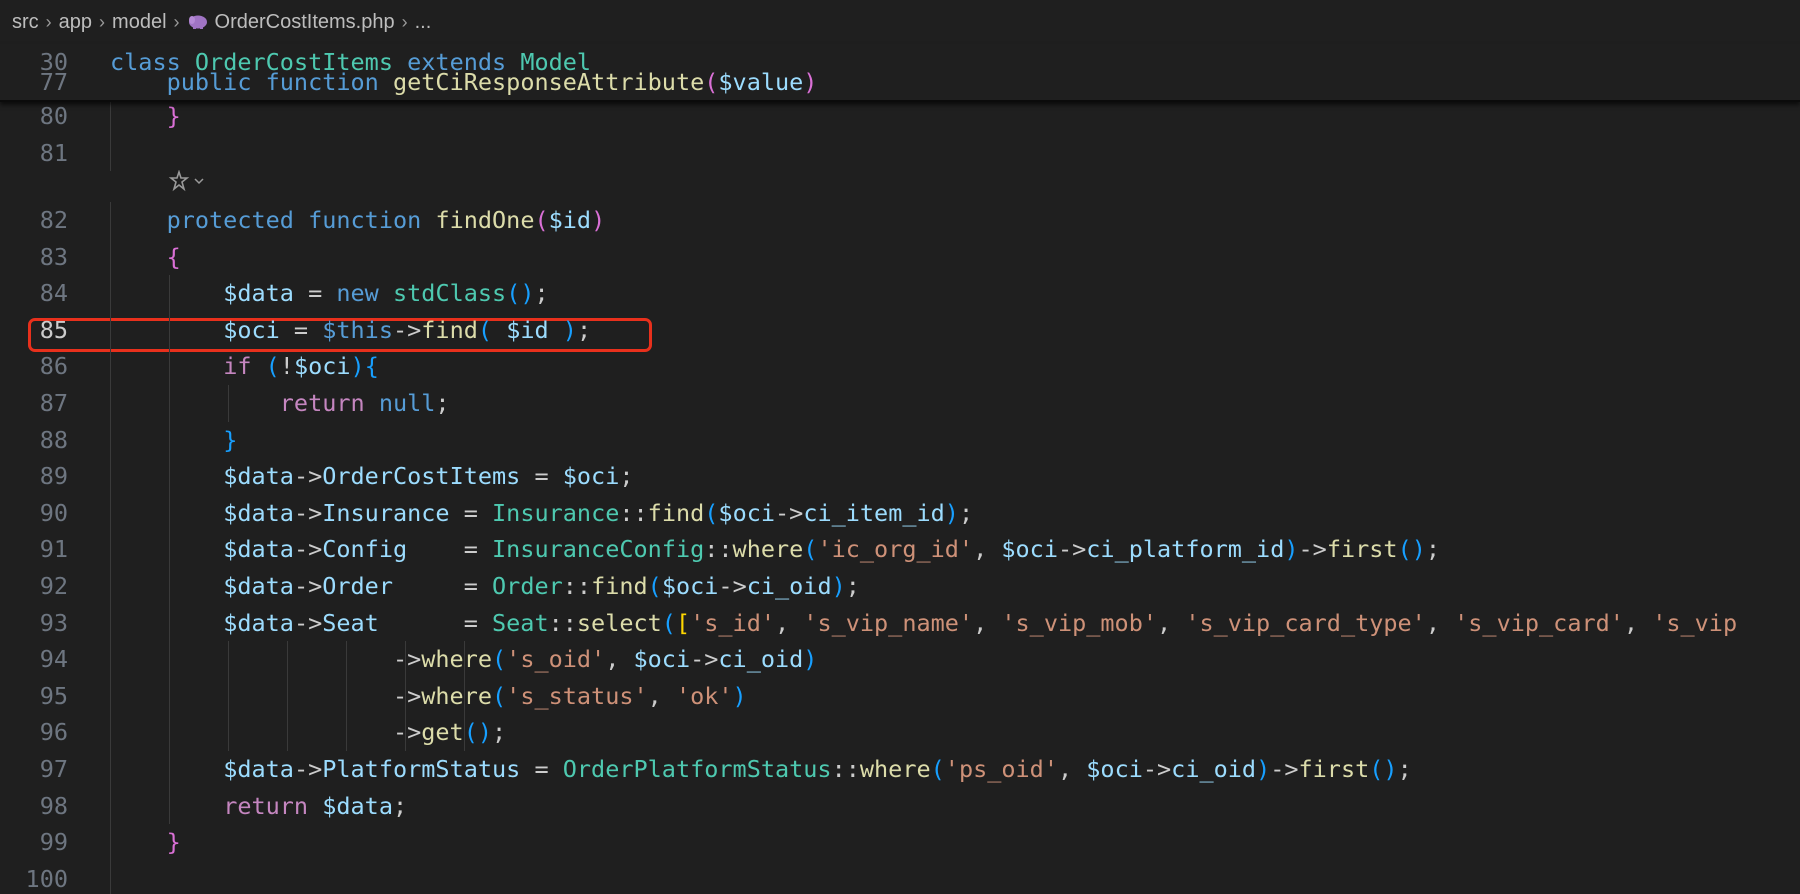 The image size is (1800, 894). Describe the element at coordinates (145, 257) in the screenshot. I see `code-text: {` at that location.